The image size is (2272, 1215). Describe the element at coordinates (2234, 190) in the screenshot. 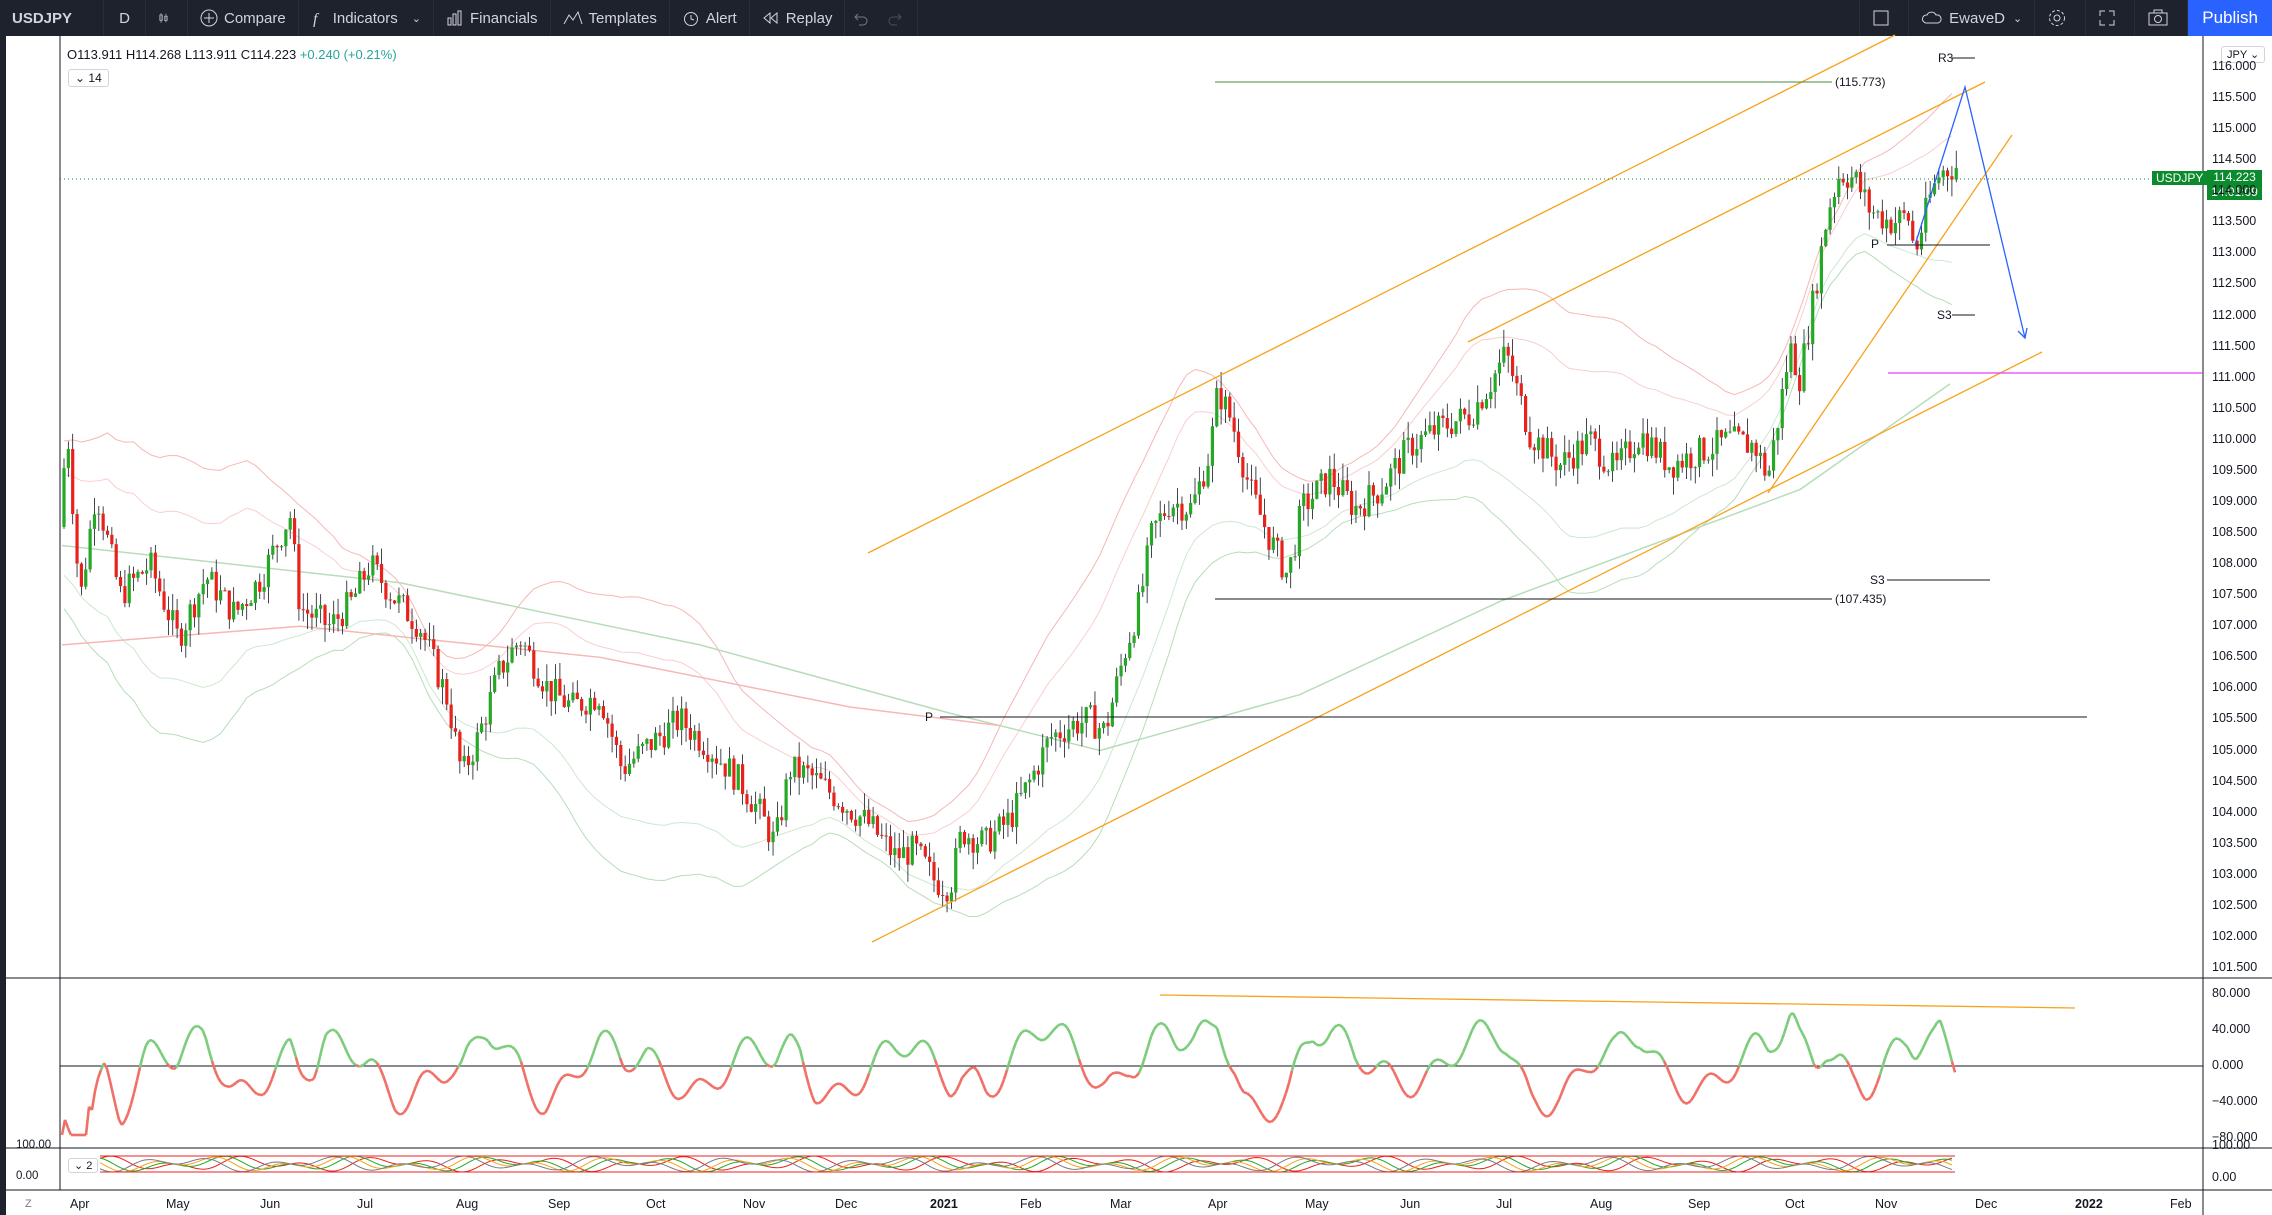

I see `price-axis-tick: 114.000` at that location.